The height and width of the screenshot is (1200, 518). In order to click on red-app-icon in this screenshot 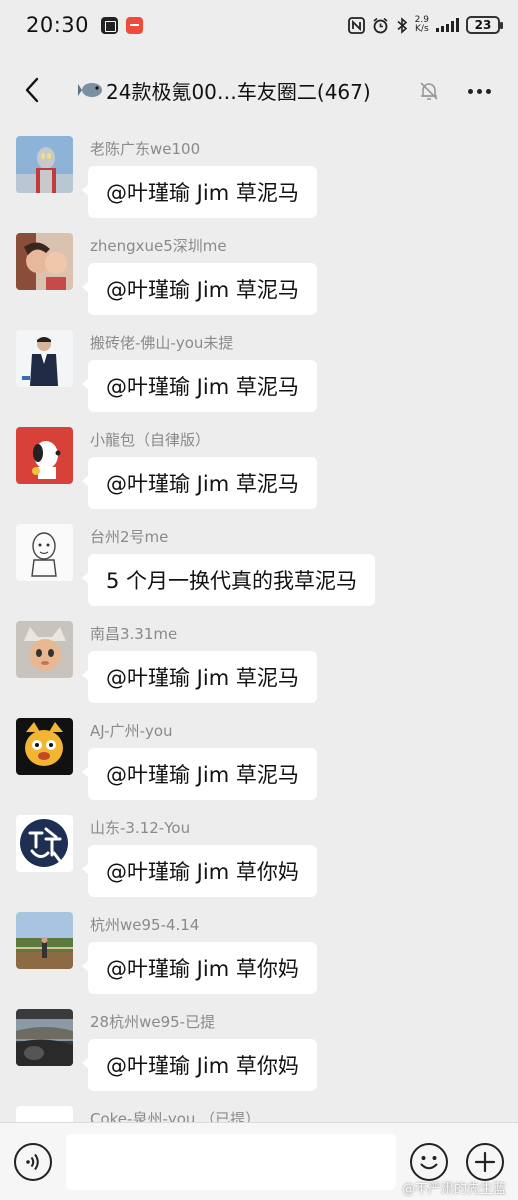, I will do `click(135, 25)`.